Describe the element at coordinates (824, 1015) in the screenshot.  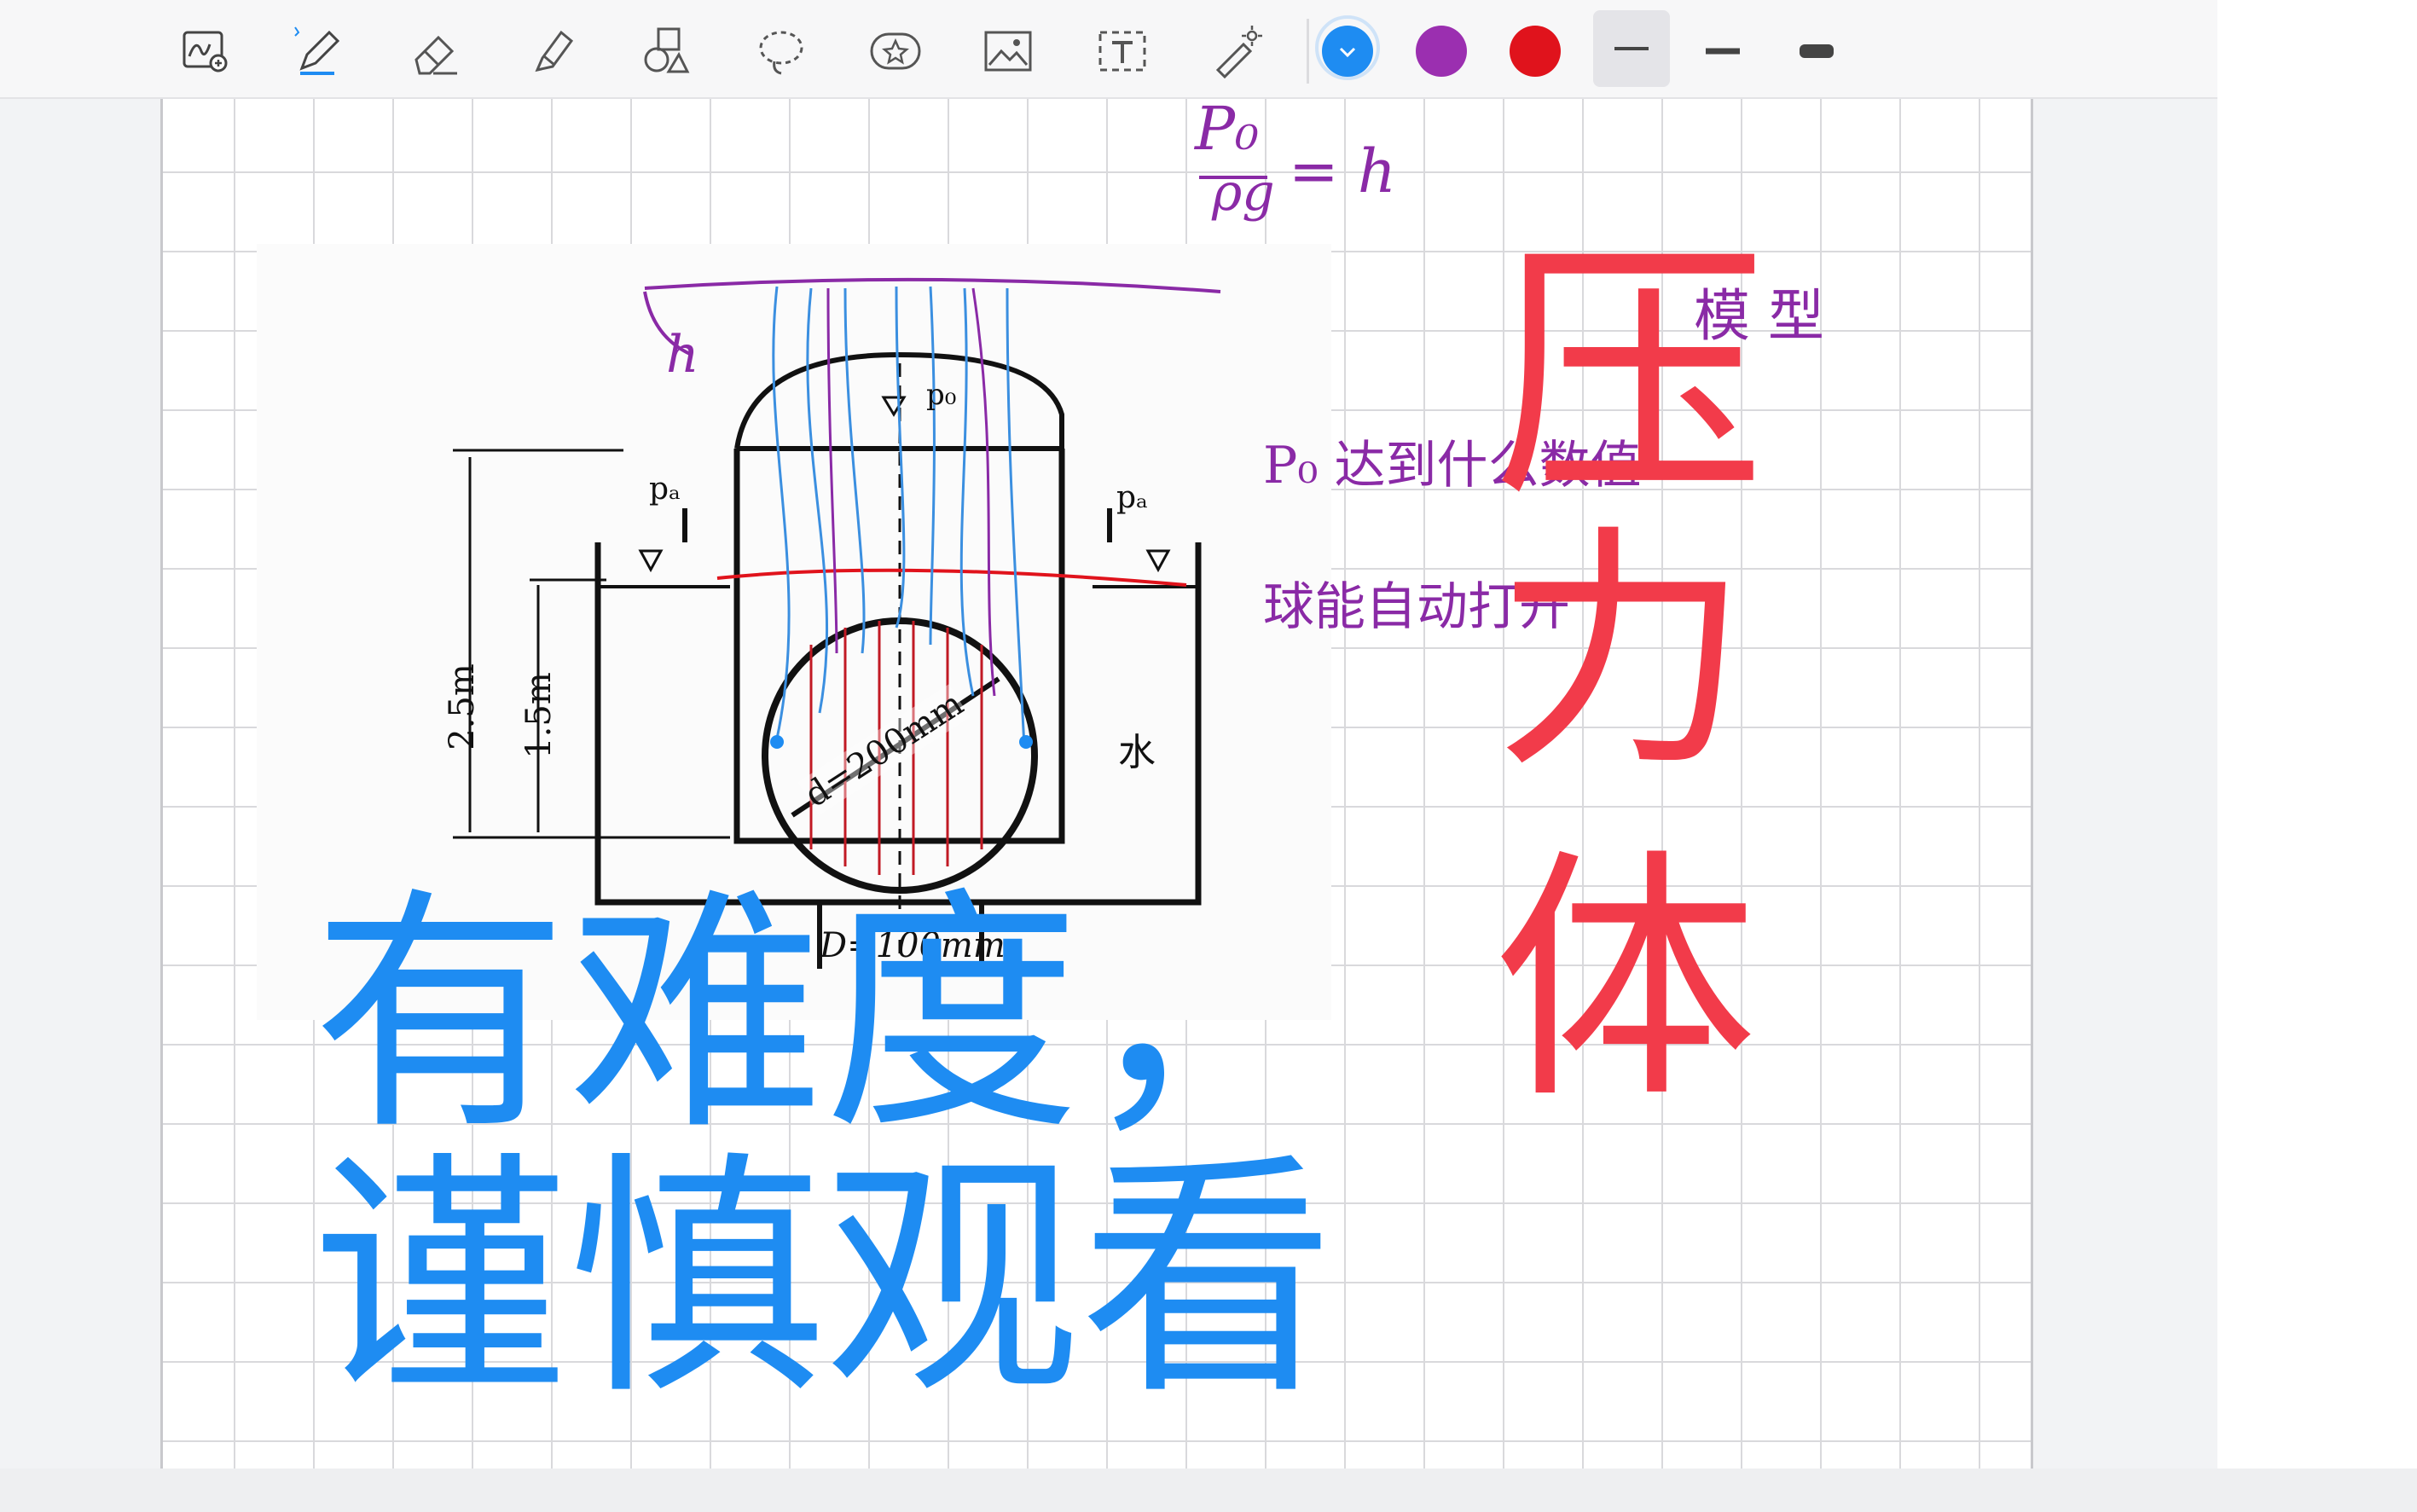
I see `title-blue-line1: 有难度，` at that location.